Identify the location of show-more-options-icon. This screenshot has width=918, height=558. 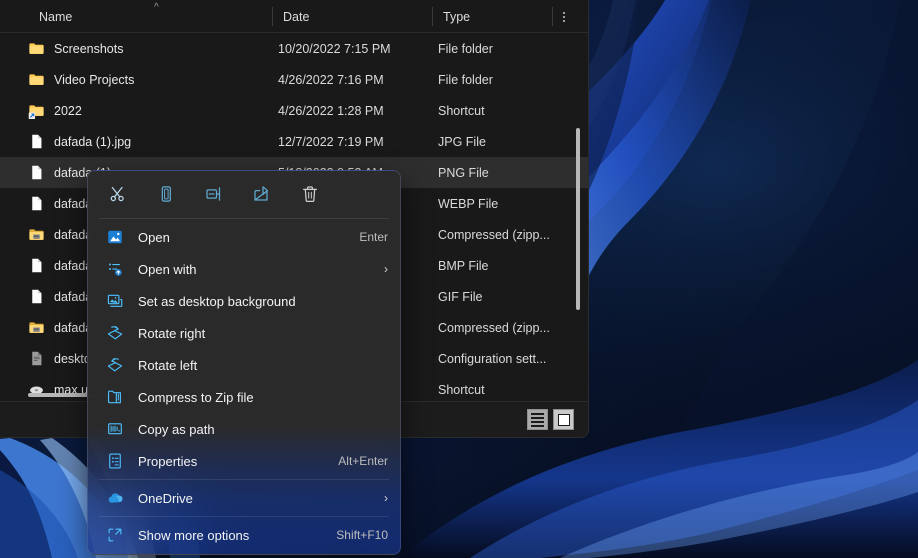
(115, 535).